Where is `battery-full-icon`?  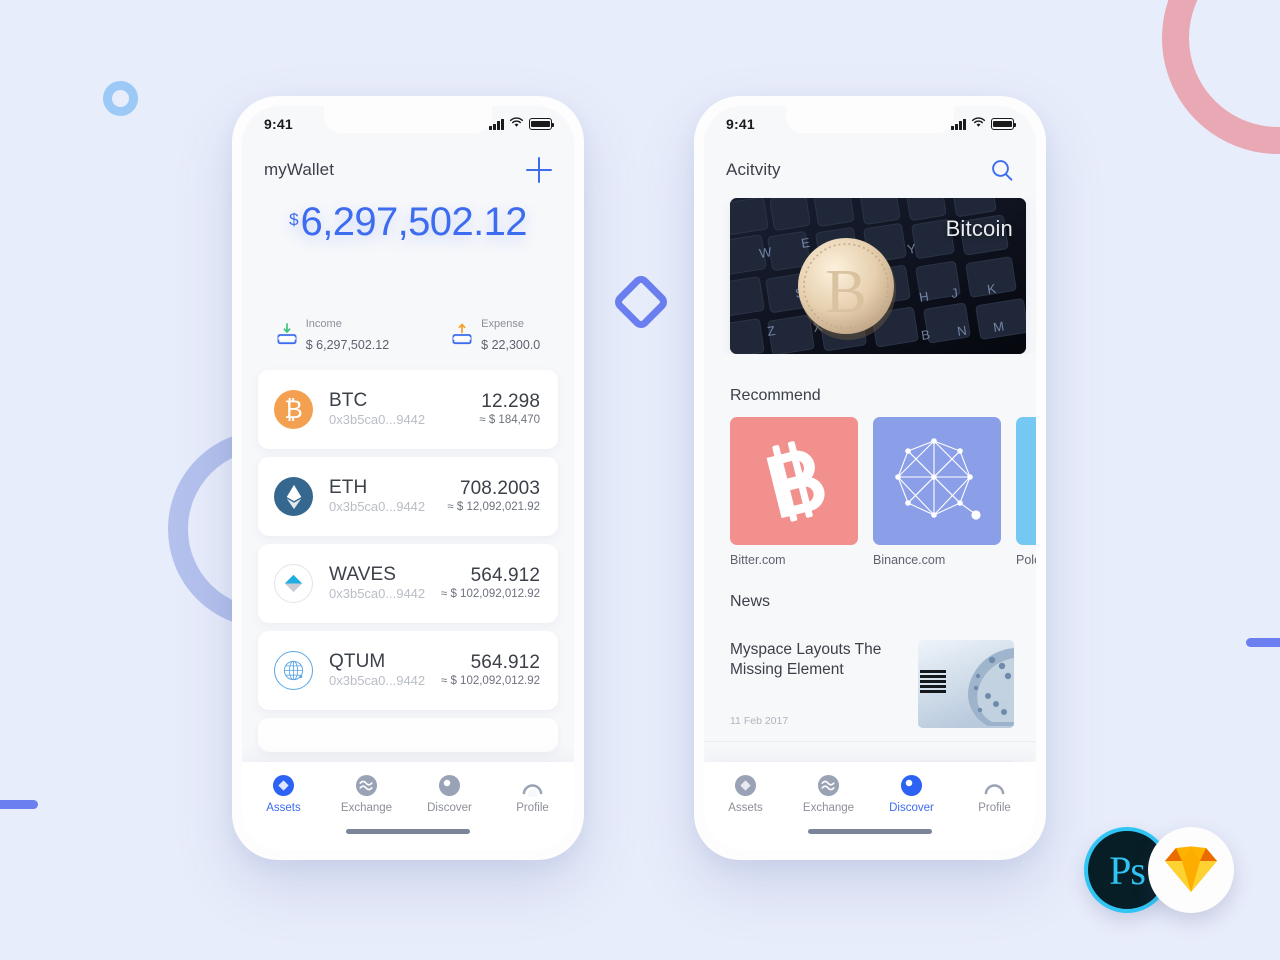
battery-full-icon is located at coordinates (1004, 124).